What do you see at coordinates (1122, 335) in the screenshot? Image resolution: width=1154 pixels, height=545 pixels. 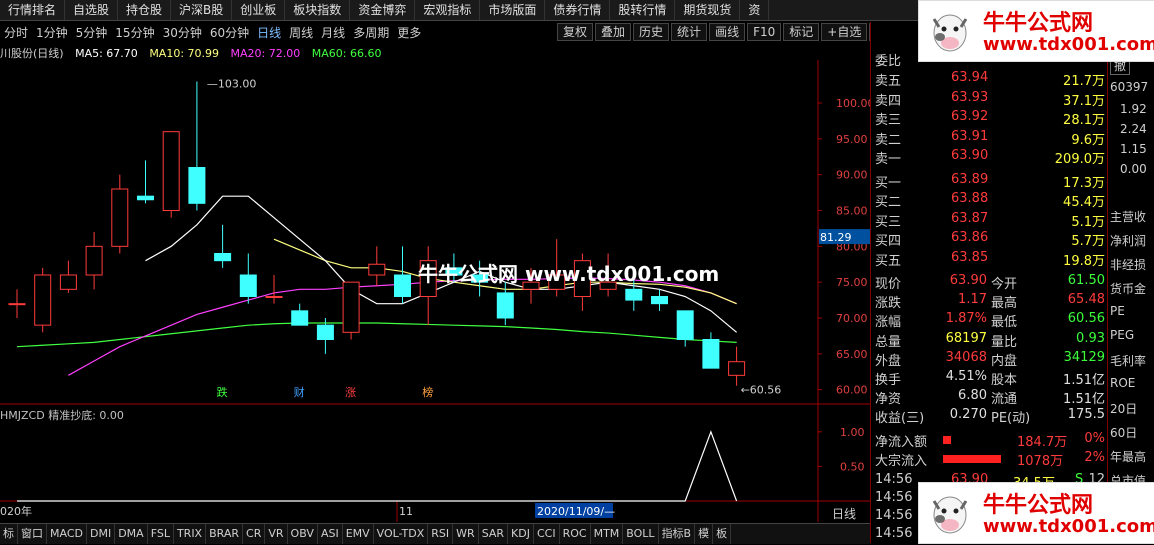 I see `finance-item: PEG` at bounding box center [1122, 335].